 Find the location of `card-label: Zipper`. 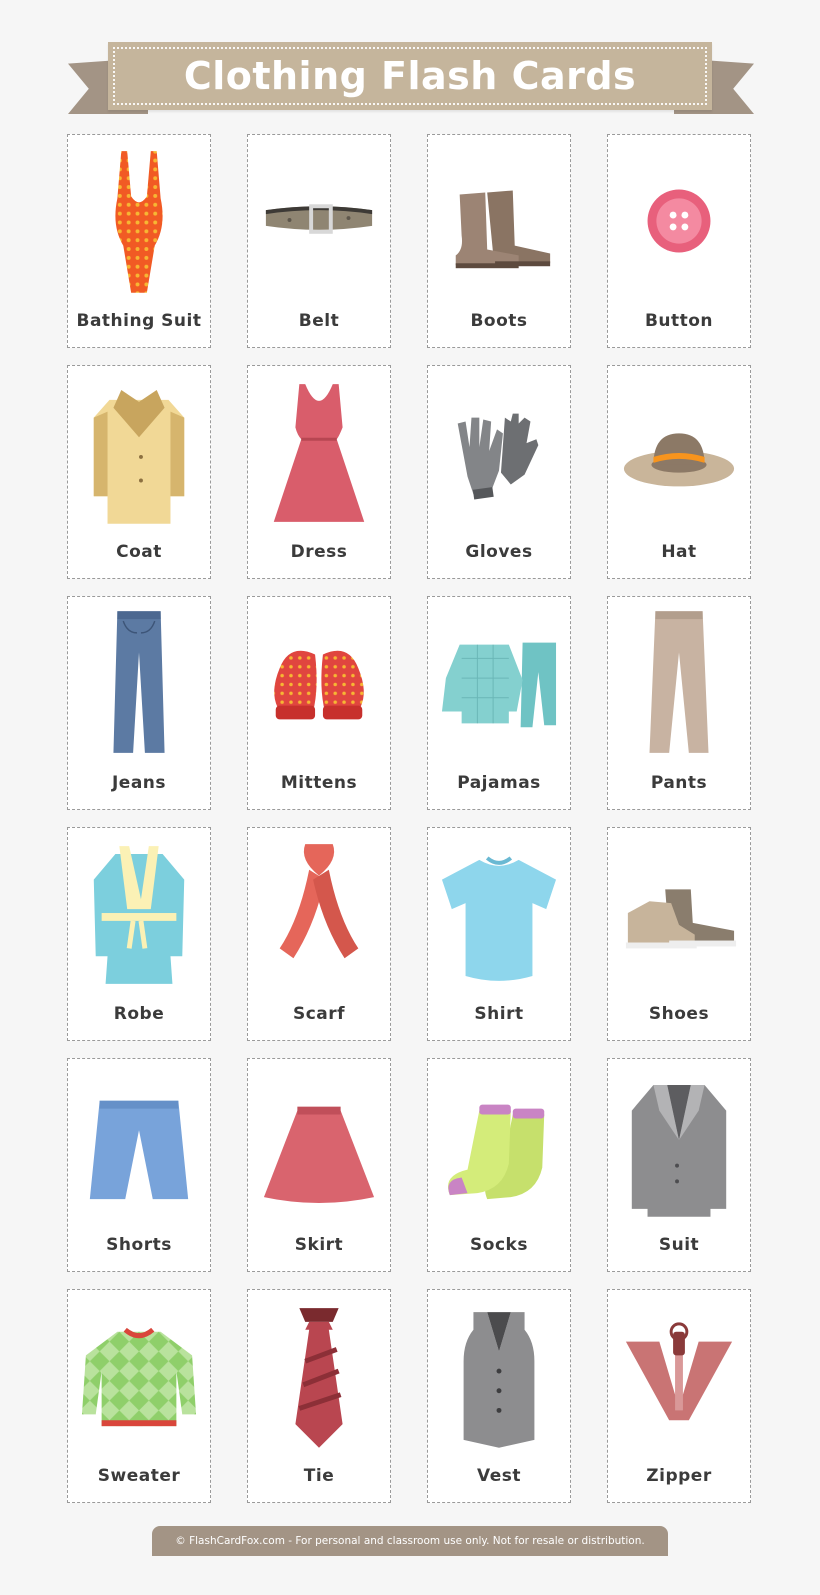

card-label: Zipper is located at coordinates (679, 1476).